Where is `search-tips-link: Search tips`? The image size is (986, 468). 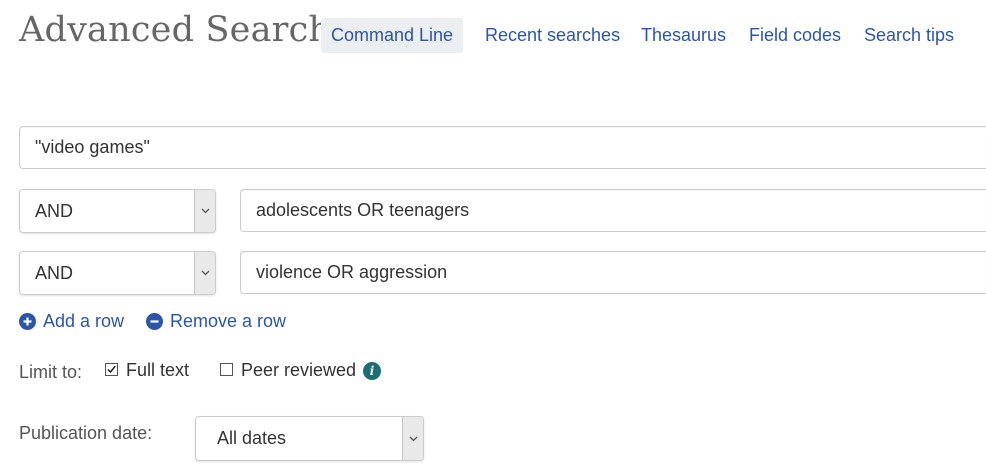
search-tips-link: Search tips is located at coordinates (909, 35).